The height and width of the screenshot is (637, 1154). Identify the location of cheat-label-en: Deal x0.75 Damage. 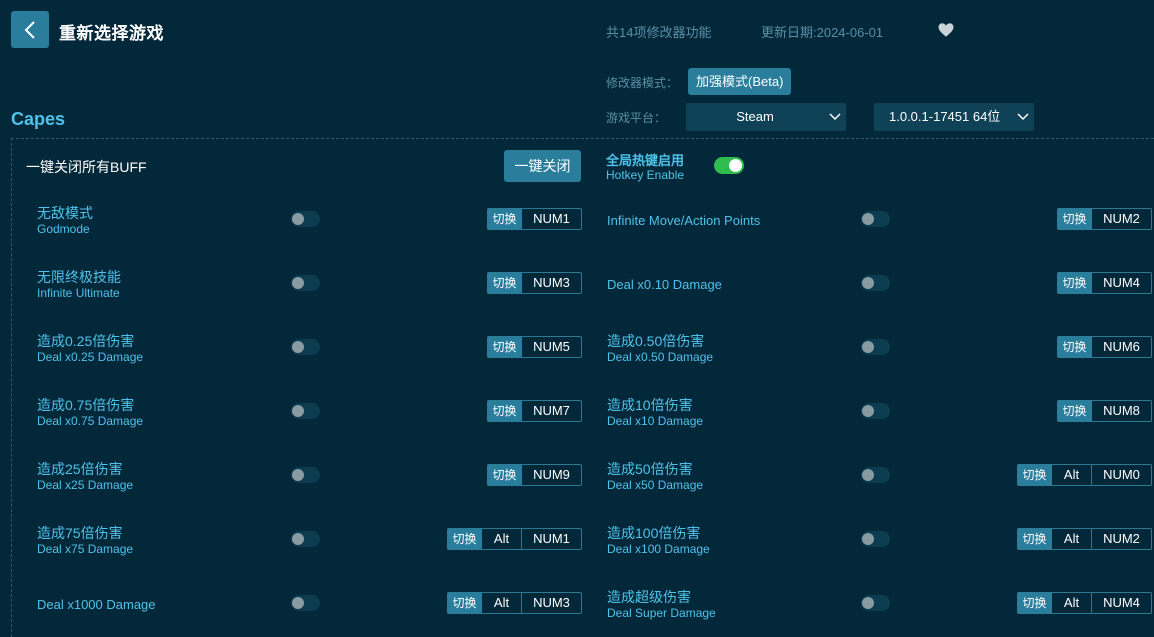
(90, 421).